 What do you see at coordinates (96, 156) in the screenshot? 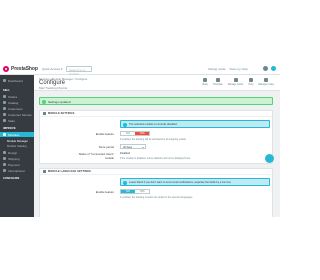
I see `connected-users-label: Status of "Connected Users" module` at bounding box center [96, 156].